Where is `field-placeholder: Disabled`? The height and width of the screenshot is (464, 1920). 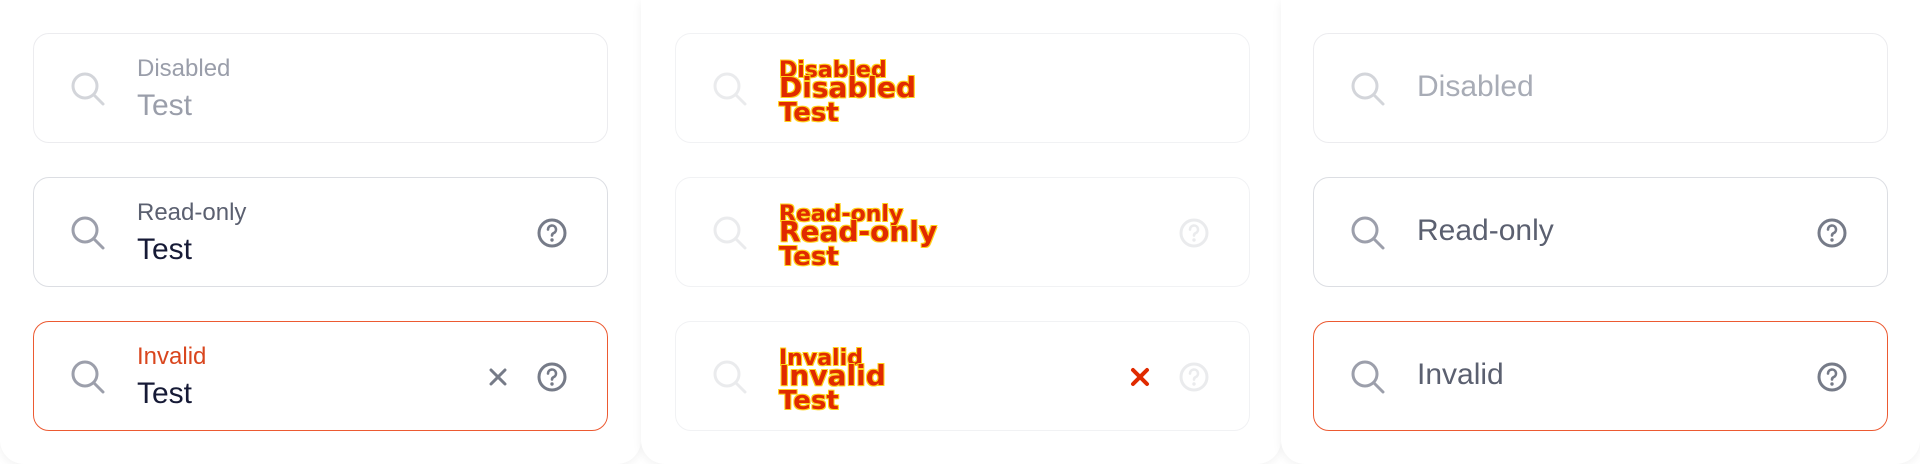 field-placeholder: Disabled is located at coordinates (1475, 86).